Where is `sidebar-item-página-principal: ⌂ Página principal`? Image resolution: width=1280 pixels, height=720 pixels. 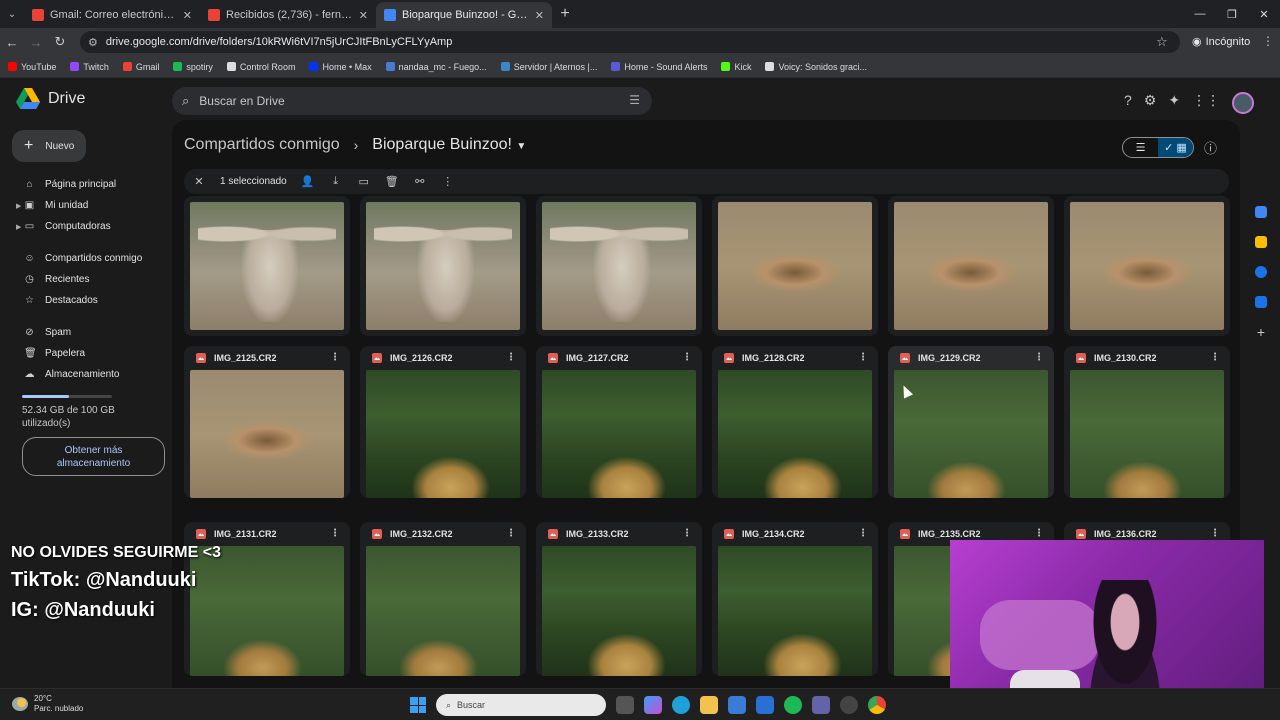 sidebar-item-página-principal: ⌂ Página principal is located at coordinates (85, 184).